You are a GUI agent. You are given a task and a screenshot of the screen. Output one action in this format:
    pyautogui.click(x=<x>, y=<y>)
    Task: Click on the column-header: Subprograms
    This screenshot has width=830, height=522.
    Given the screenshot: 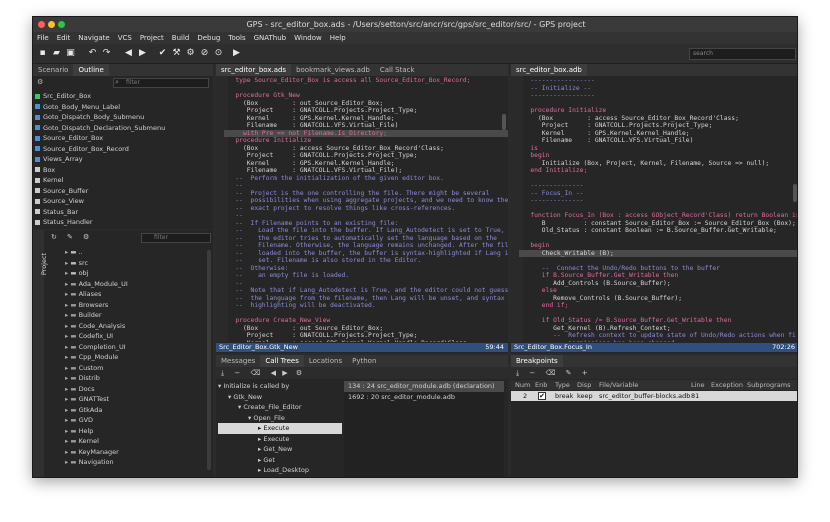 What is the action you would take?
    pyautogui.click(x=769, y=385)
    